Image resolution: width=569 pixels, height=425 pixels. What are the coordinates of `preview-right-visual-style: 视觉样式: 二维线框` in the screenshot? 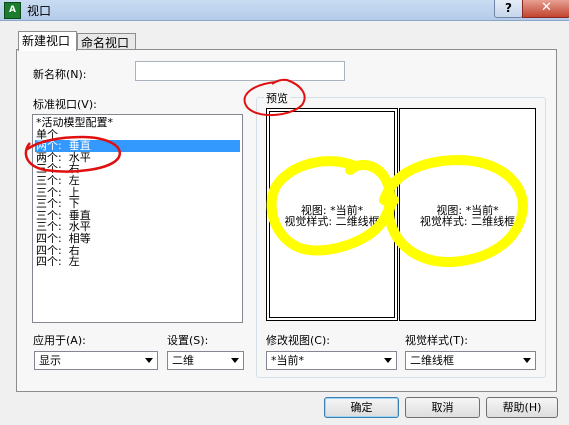 It's located at (467, 221).